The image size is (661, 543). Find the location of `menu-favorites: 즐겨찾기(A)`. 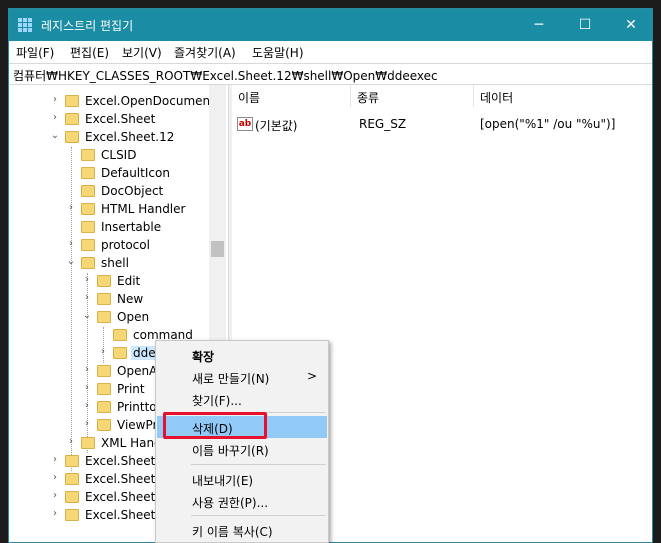

menu-favorites: 즐겨찾기(A) is located at coordinates (205, 52).